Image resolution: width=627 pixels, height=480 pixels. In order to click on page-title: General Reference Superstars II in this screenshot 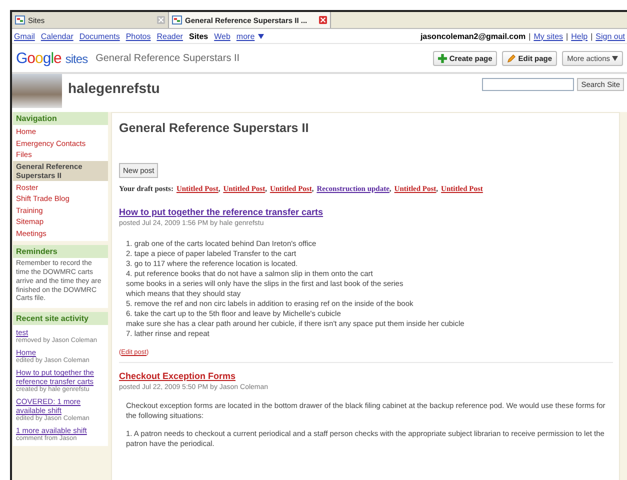, I will do `click(214, 128)`.